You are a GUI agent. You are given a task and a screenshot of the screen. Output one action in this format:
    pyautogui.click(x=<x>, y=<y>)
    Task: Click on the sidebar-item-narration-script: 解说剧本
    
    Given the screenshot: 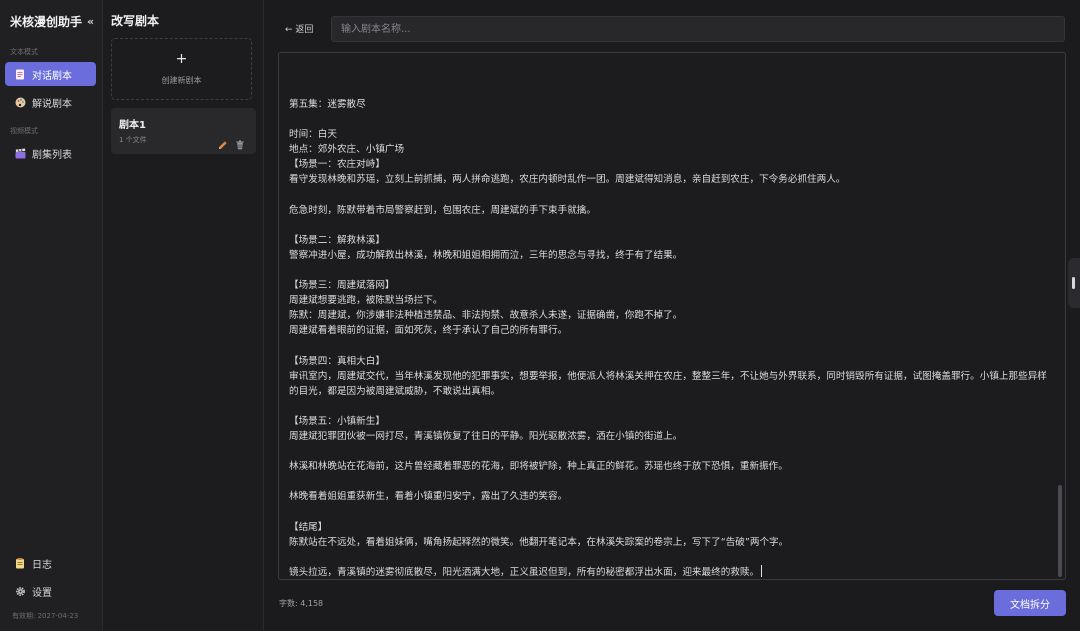 What is the action you would take?
    pyautogui.click(x=50, y=102)
    